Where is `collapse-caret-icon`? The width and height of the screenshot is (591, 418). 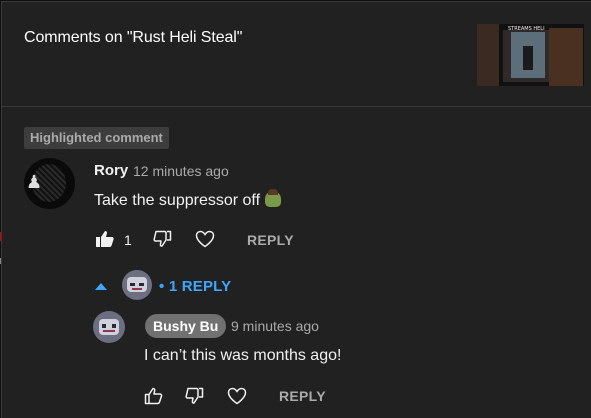 collapse-caret-icon is located at coordinates (101, 286).